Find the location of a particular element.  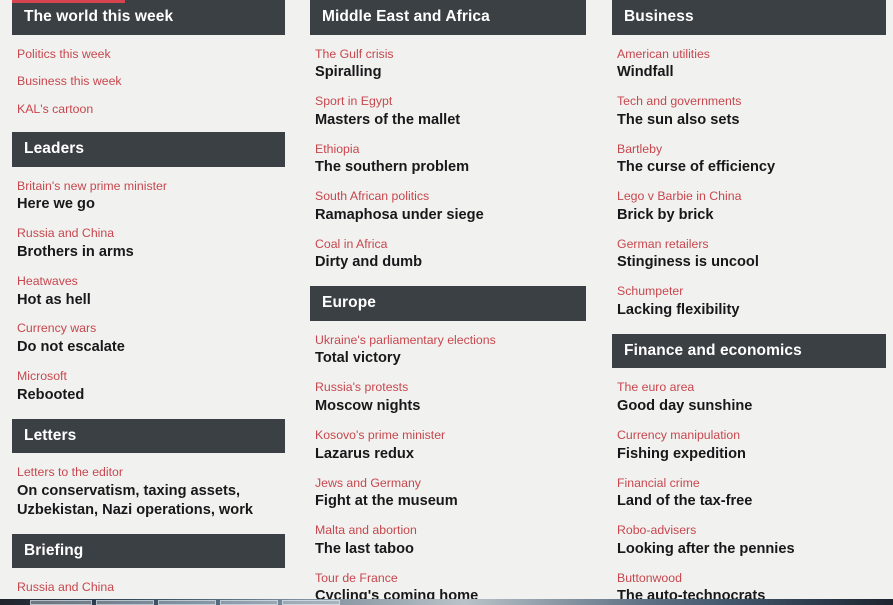

article-title-link: The sun also sets is located at coordinates (751, 120).